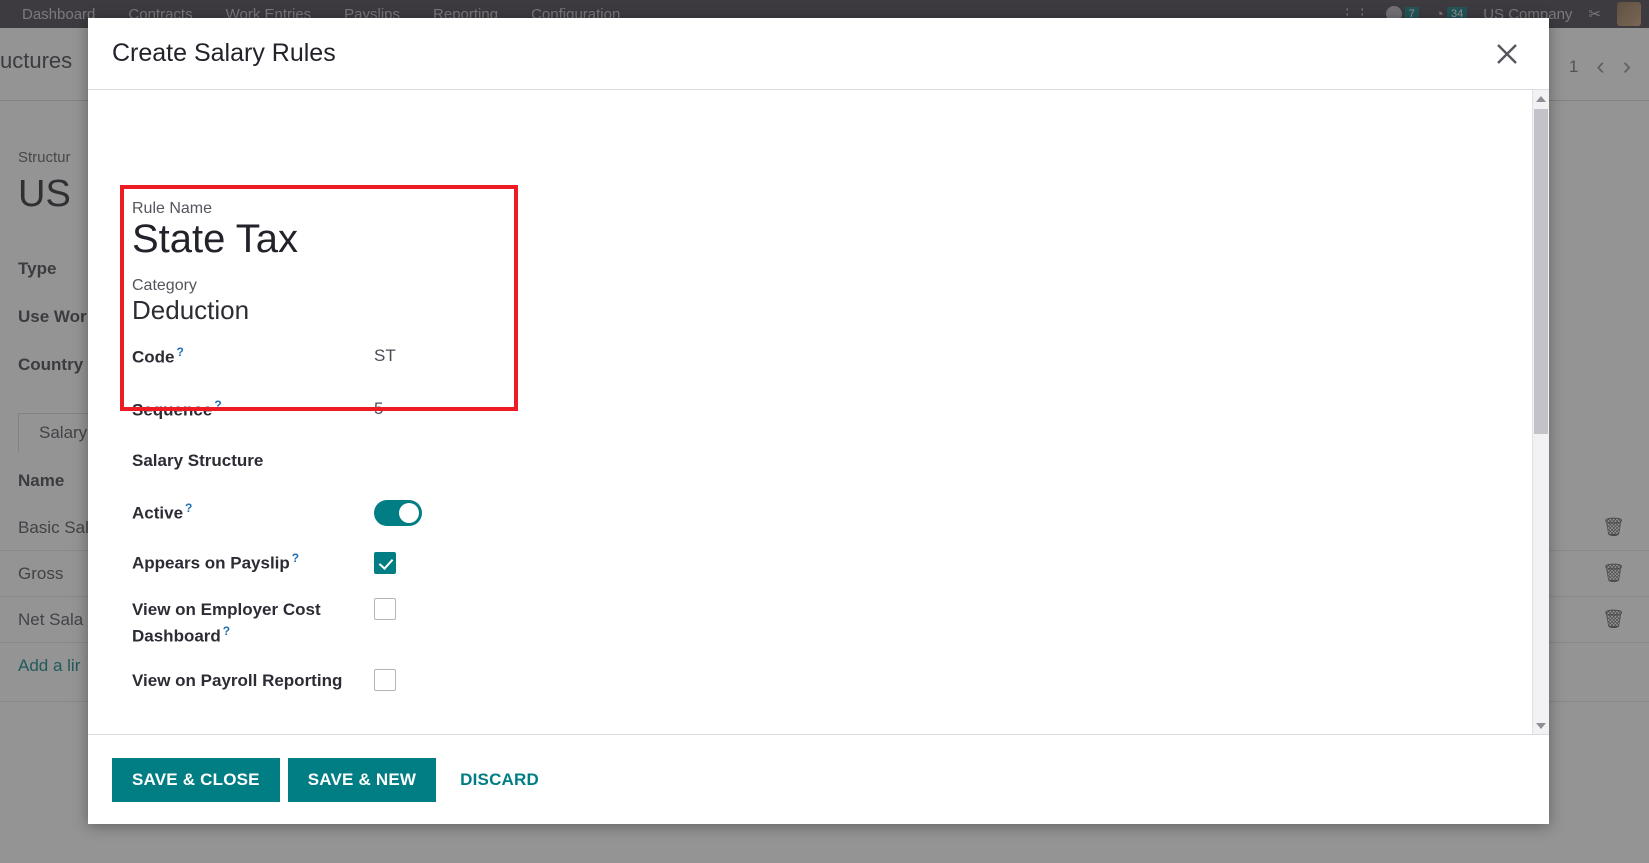 The width and height of the screenshot is (1649, 863). What do you see at coordinates (158, 356) in the screenshot?
I see `code-label: Code?` at bounding box center [158, 356].